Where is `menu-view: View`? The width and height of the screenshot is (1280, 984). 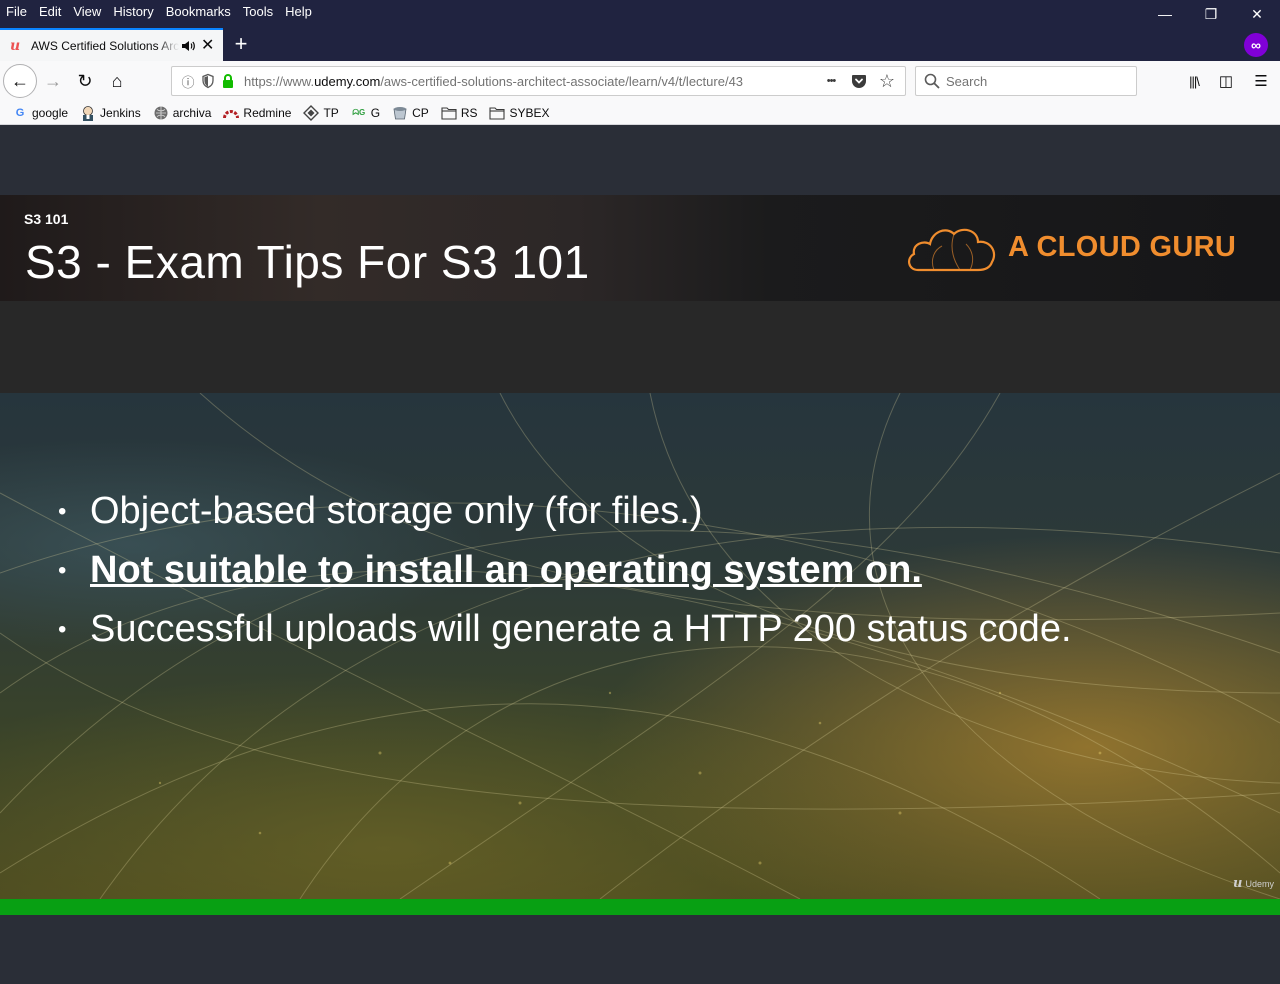
menu-view: View is located at coordinates (87, 11).